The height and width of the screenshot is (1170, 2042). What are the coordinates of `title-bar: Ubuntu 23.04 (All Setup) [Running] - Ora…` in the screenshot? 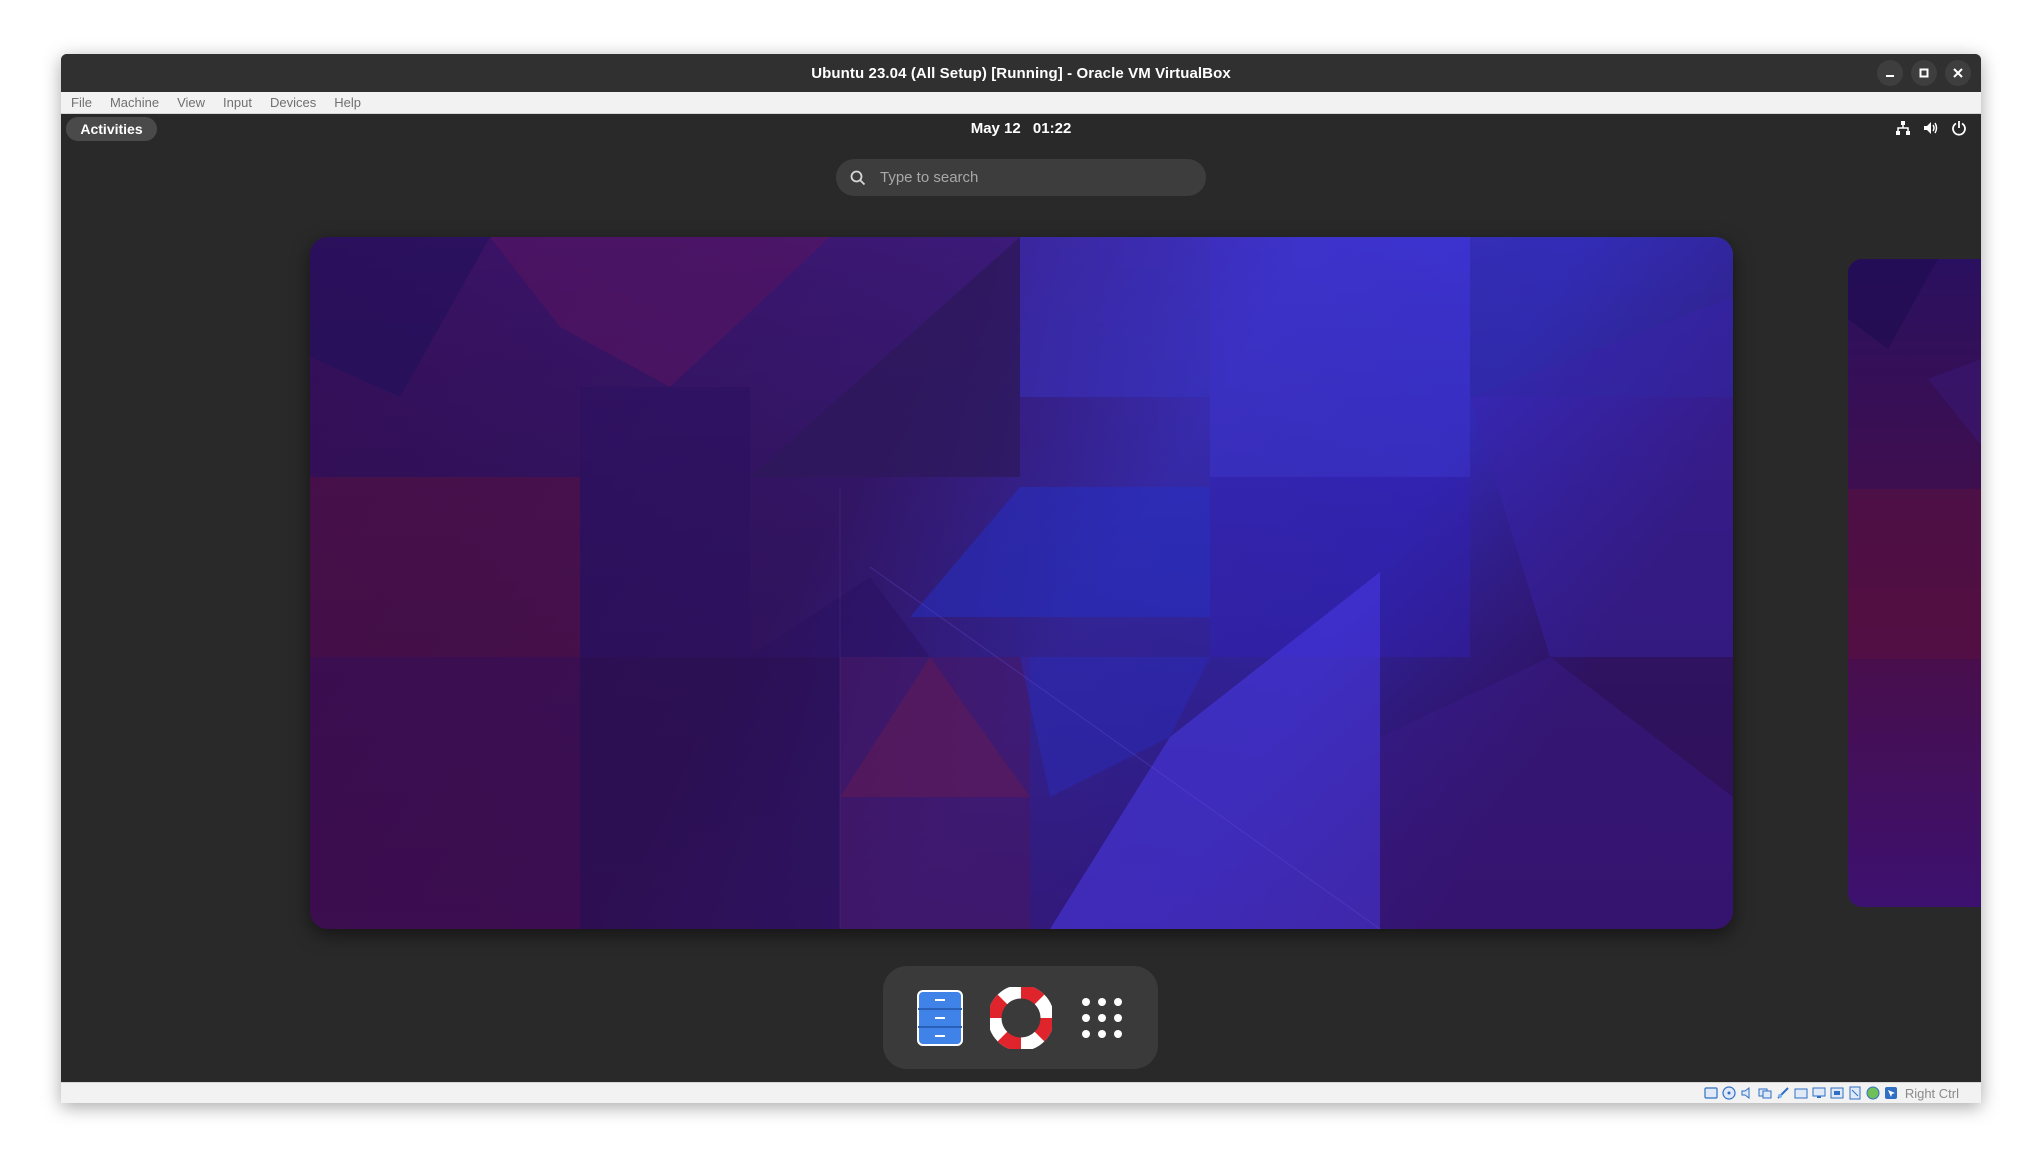 It's located at (1021, 73).